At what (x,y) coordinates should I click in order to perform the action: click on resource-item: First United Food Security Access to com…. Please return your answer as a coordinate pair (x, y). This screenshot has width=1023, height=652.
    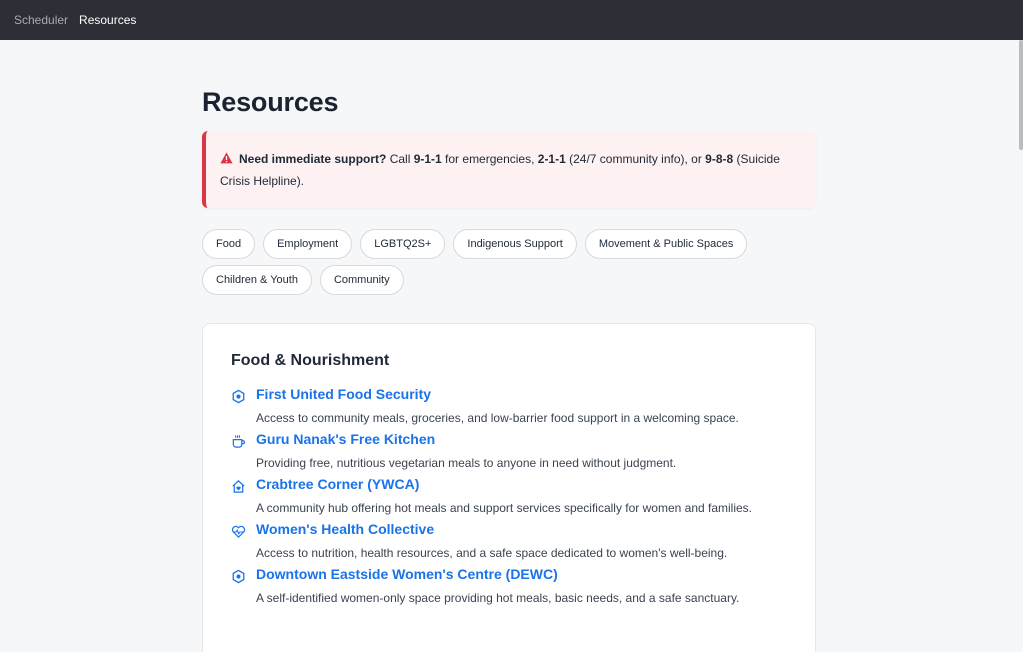
    Looking at the image, I should click on (509, 405).